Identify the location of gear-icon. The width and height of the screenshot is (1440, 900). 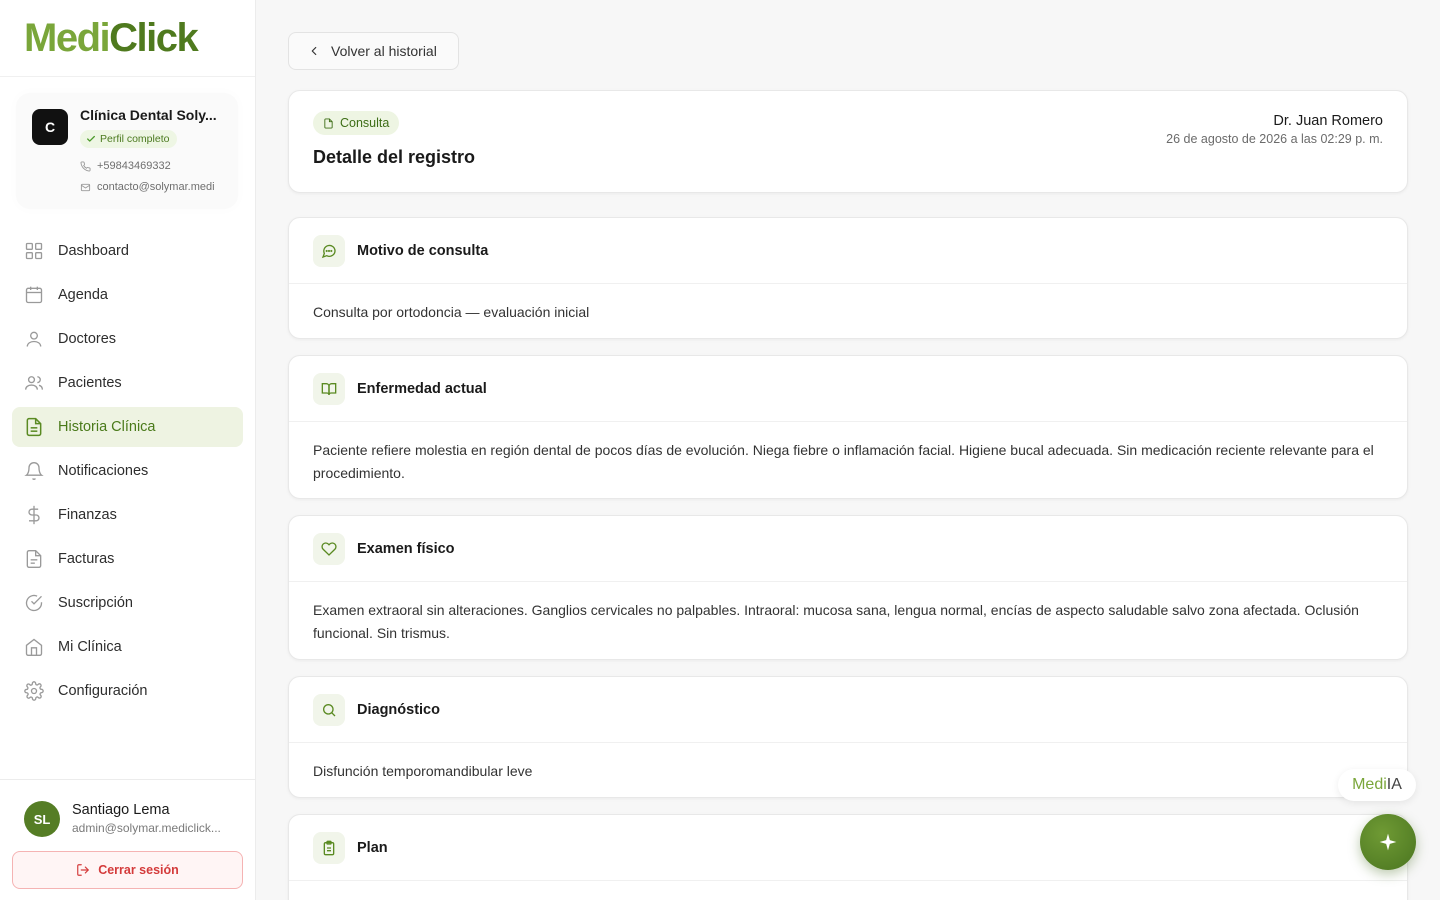
(34, 691).